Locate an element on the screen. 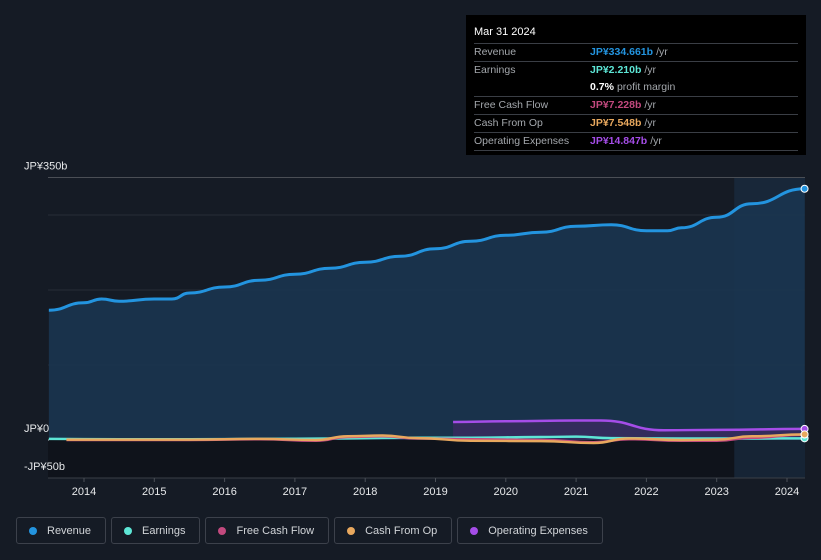  x-tick-label: 2017 is located at coordinates (295, 492).